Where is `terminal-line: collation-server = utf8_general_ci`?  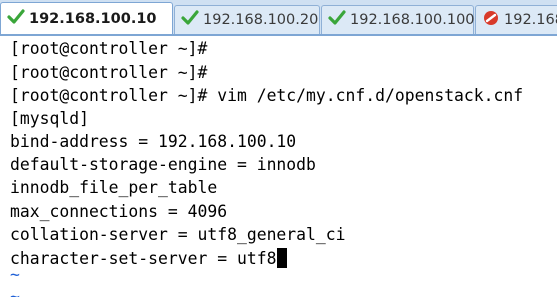
terminal-line: collation-server = utf8_general_ci is located at coordinates (178, 234).